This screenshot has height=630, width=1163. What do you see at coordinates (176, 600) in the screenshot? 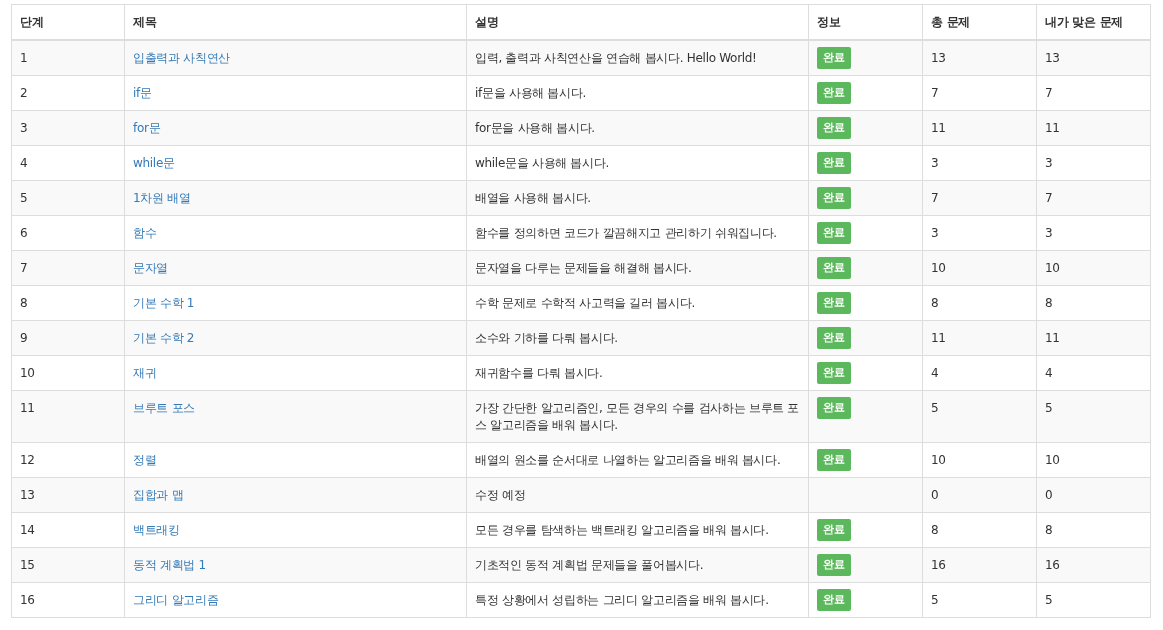
I see `step-title-link: 그리디 알고리즘` at bounding box center [176, 600].